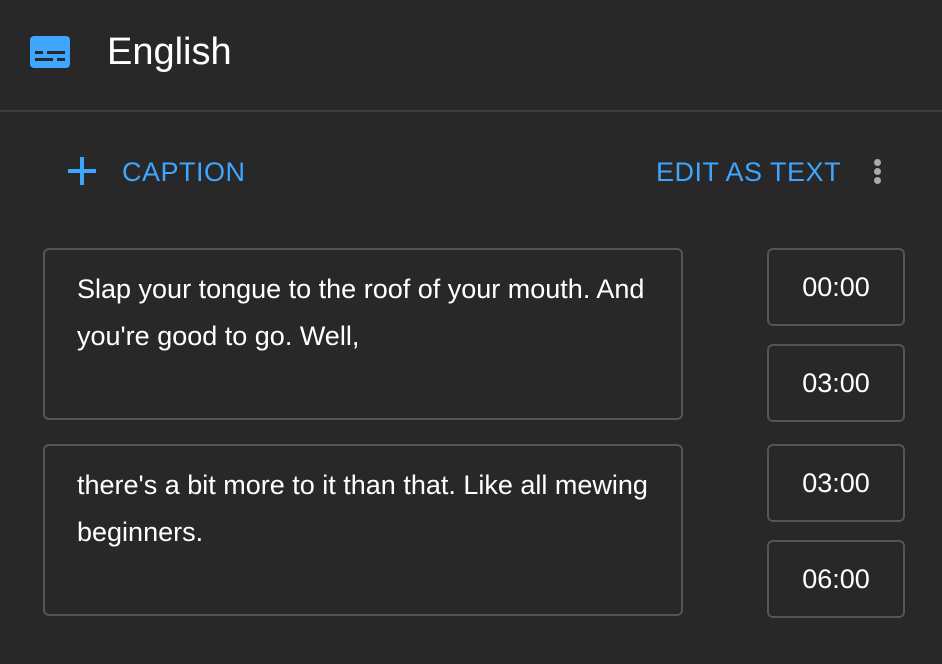 The width and height of the screenshot is (942, 664). I want to click on caption-start-time-field: 03:00, so click(836, 483).